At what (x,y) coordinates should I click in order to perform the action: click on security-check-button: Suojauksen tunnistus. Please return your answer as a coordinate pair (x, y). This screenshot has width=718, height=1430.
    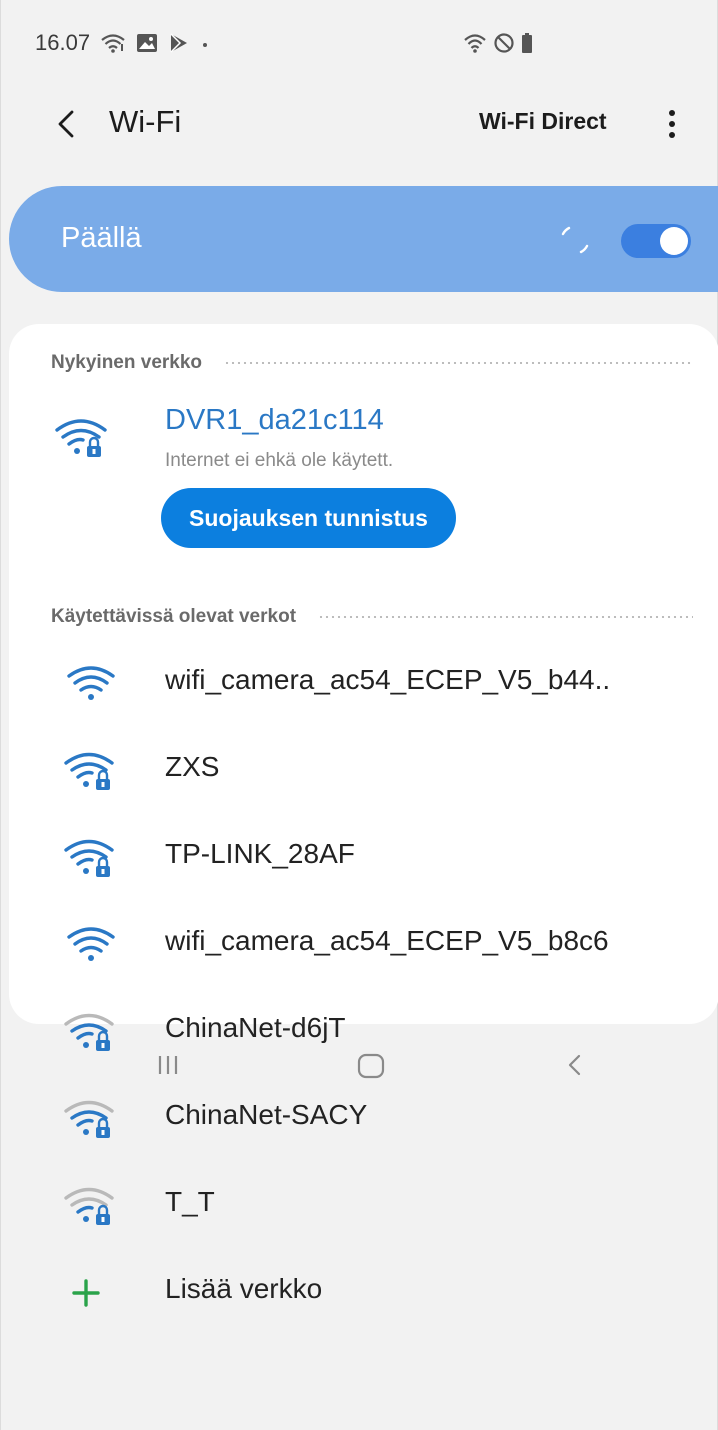
    Looking at the image, I should click on (308, 518).